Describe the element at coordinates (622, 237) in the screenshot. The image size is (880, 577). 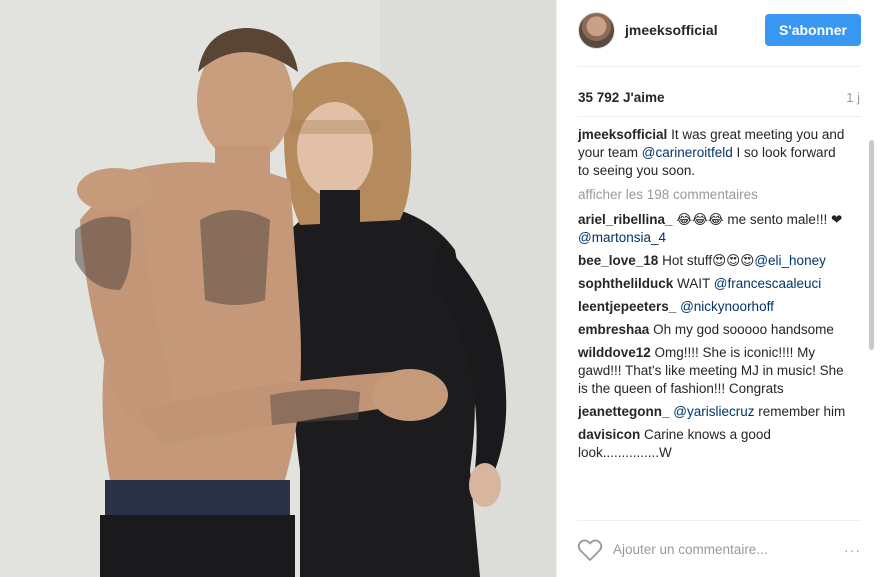
I see `comment-mention: @martonsia_4` at that location.